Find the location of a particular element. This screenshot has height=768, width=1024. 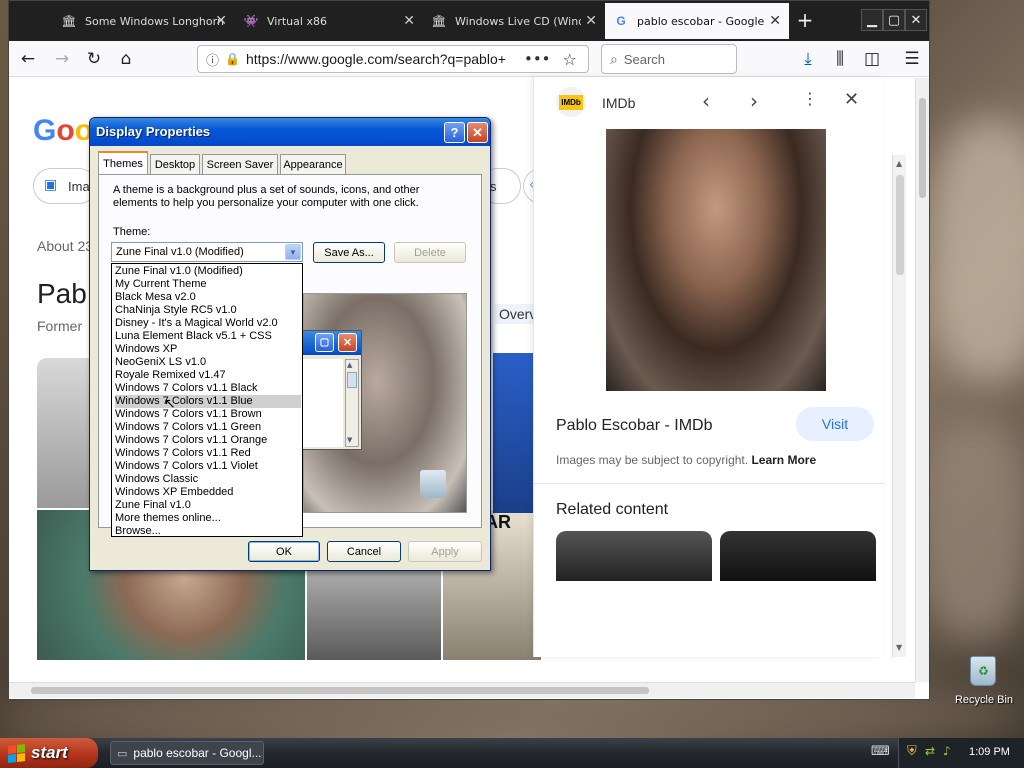

panel-scrollbar: ▲ ▼ is located at coordinates (899, 406).